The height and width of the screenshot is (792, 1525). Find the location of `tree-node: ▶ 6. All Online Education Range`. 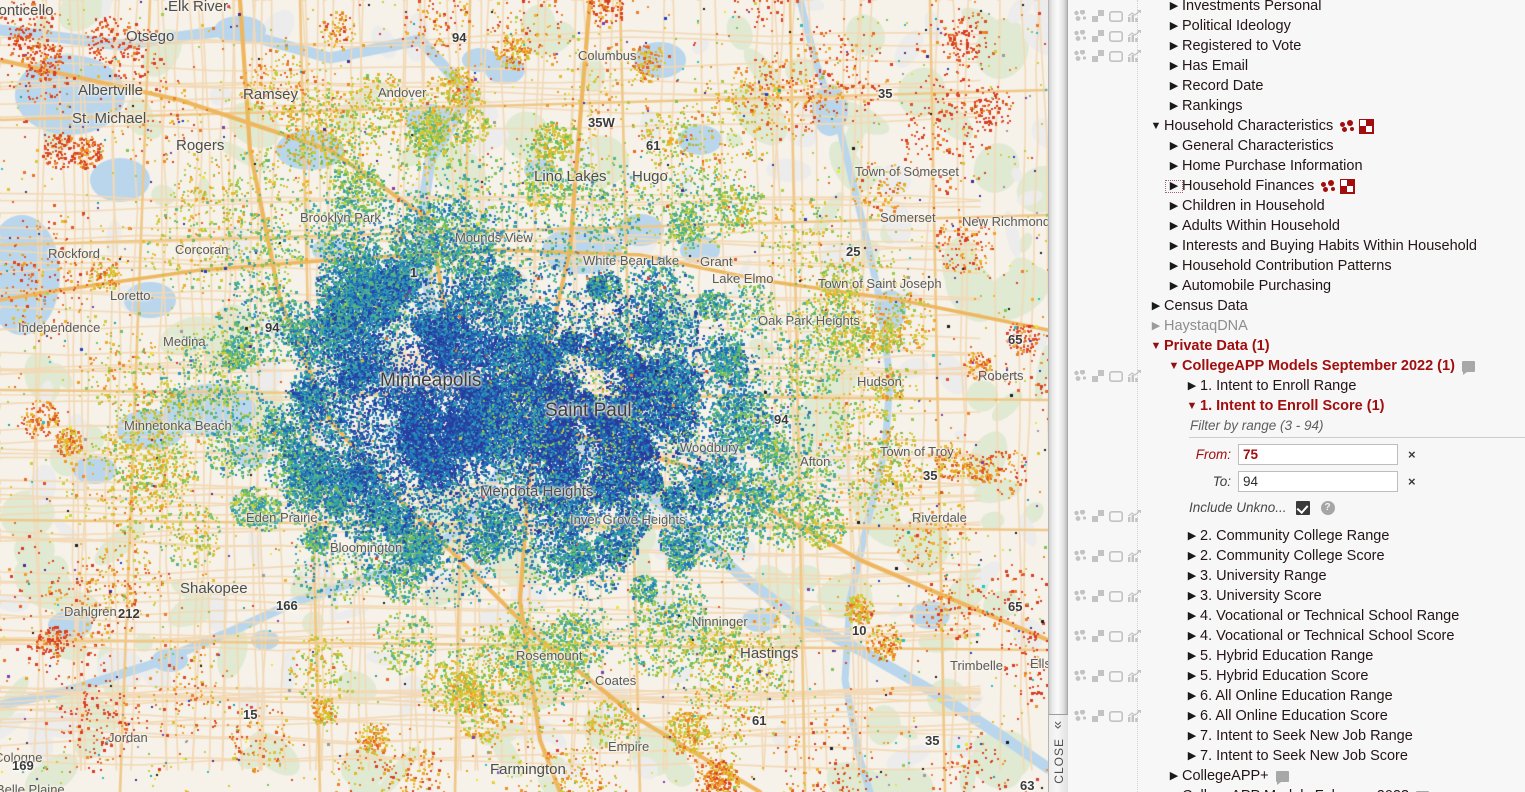

tree-node: ▶ 6. All Online Education Range is located at coordinates (1288, 696).